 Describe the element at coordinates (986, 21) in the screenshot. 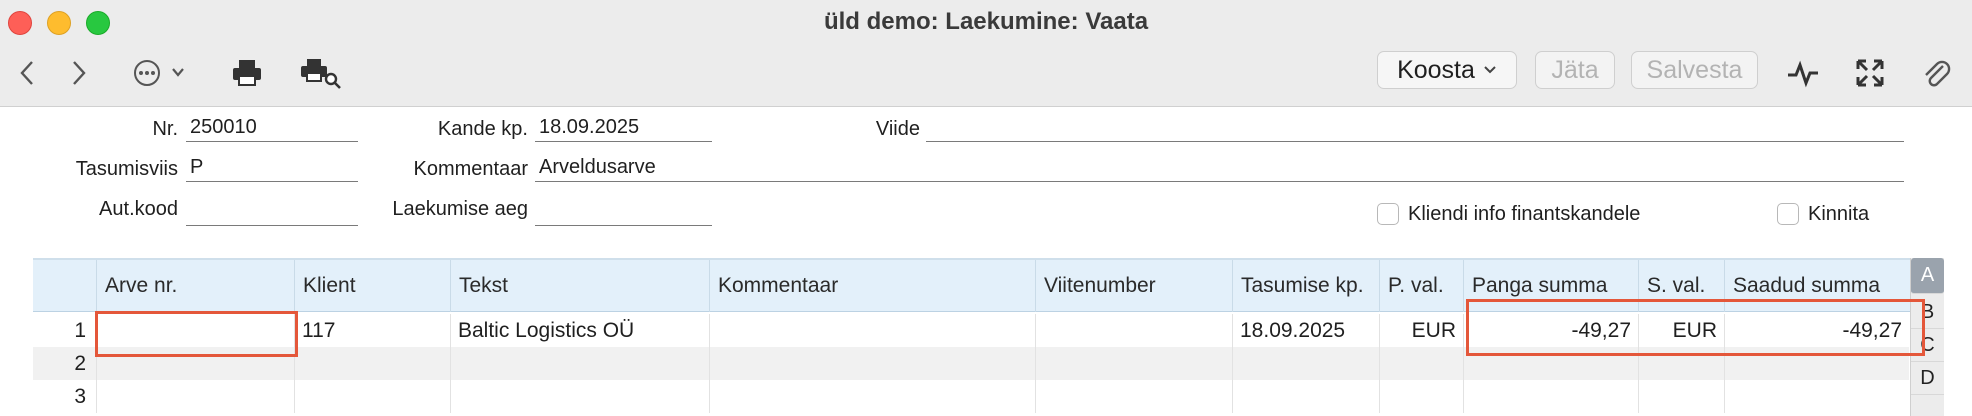

I see `window-title: üld demo: Laekumine: Vaata` at that location.